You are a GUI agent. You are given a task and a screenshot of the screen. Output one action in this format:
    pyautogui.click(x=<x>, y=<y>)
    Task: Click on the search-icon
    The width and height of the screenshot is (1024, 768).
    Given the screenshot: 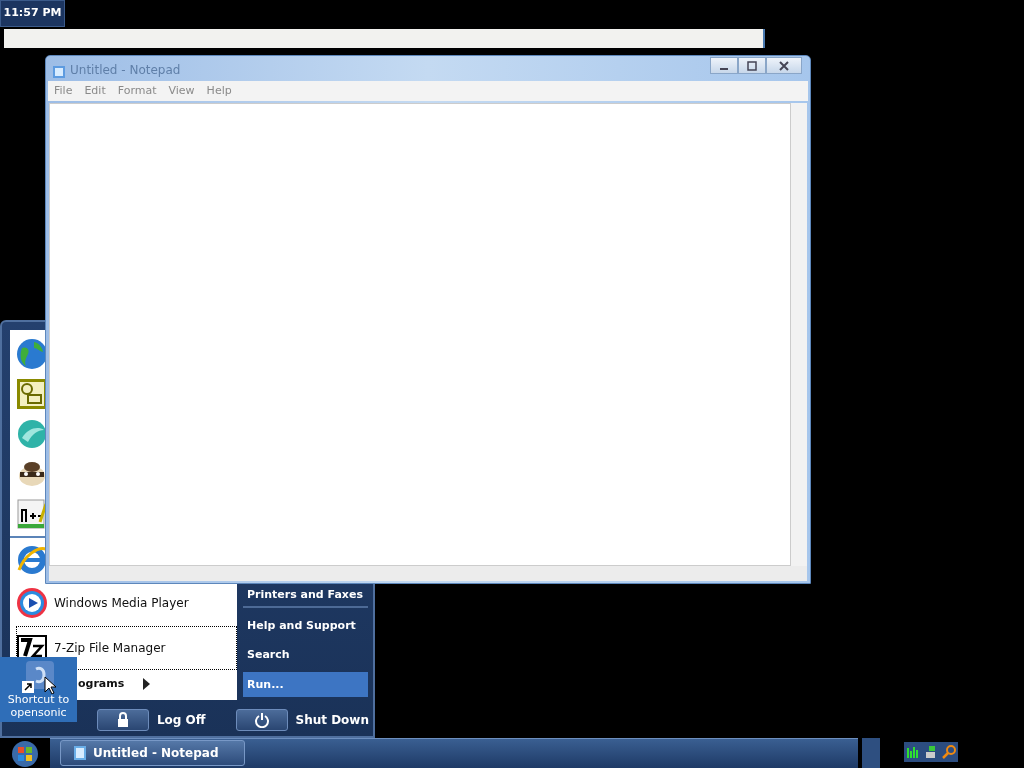 What is the action you would take?
    pyautogui.click(x=949, y=752)
    